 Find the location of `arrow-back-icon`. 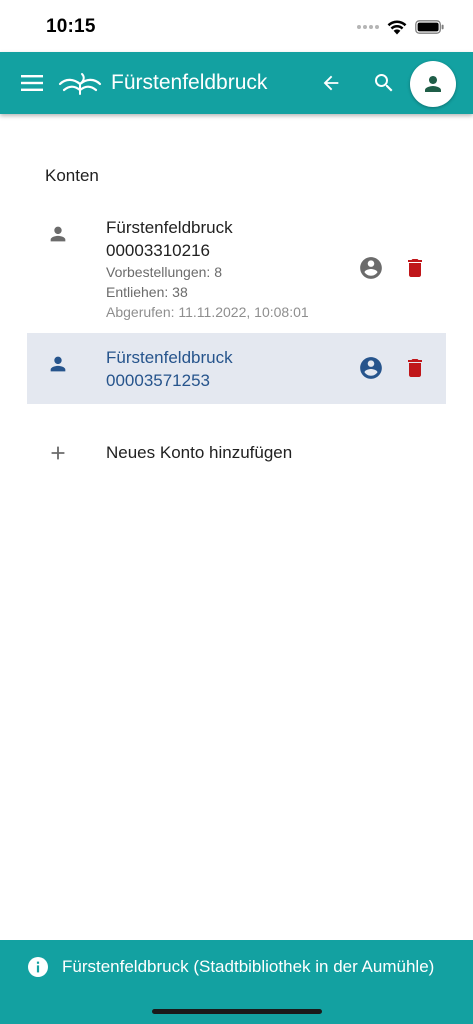

arrow-back-icon is located at coordinates (331, 83).